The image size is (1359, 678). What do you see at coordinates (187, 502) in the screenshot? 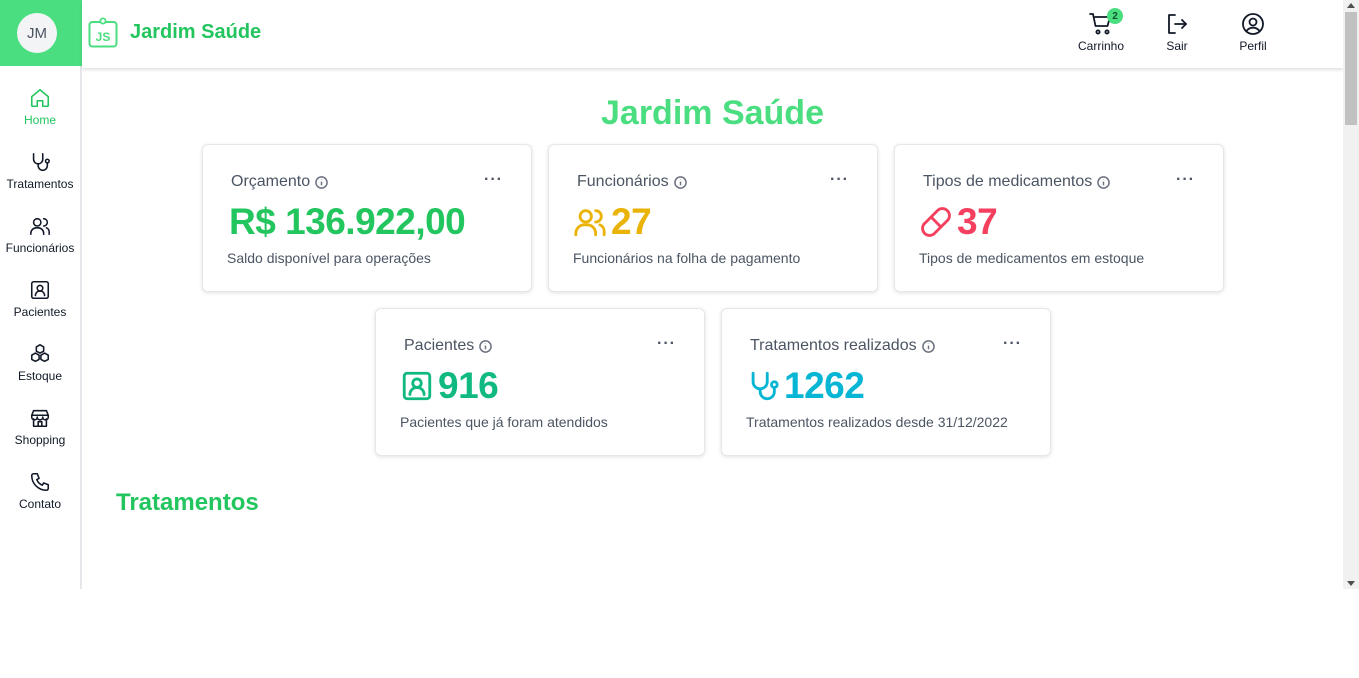
I see `section-title-tratamentos: Tratamentos` at bounding box center [187, 502].